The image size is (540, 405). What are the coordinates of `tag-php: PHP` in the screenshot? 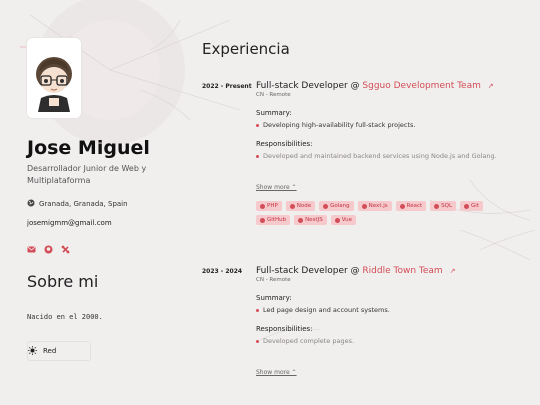 It's located at (269, 206).